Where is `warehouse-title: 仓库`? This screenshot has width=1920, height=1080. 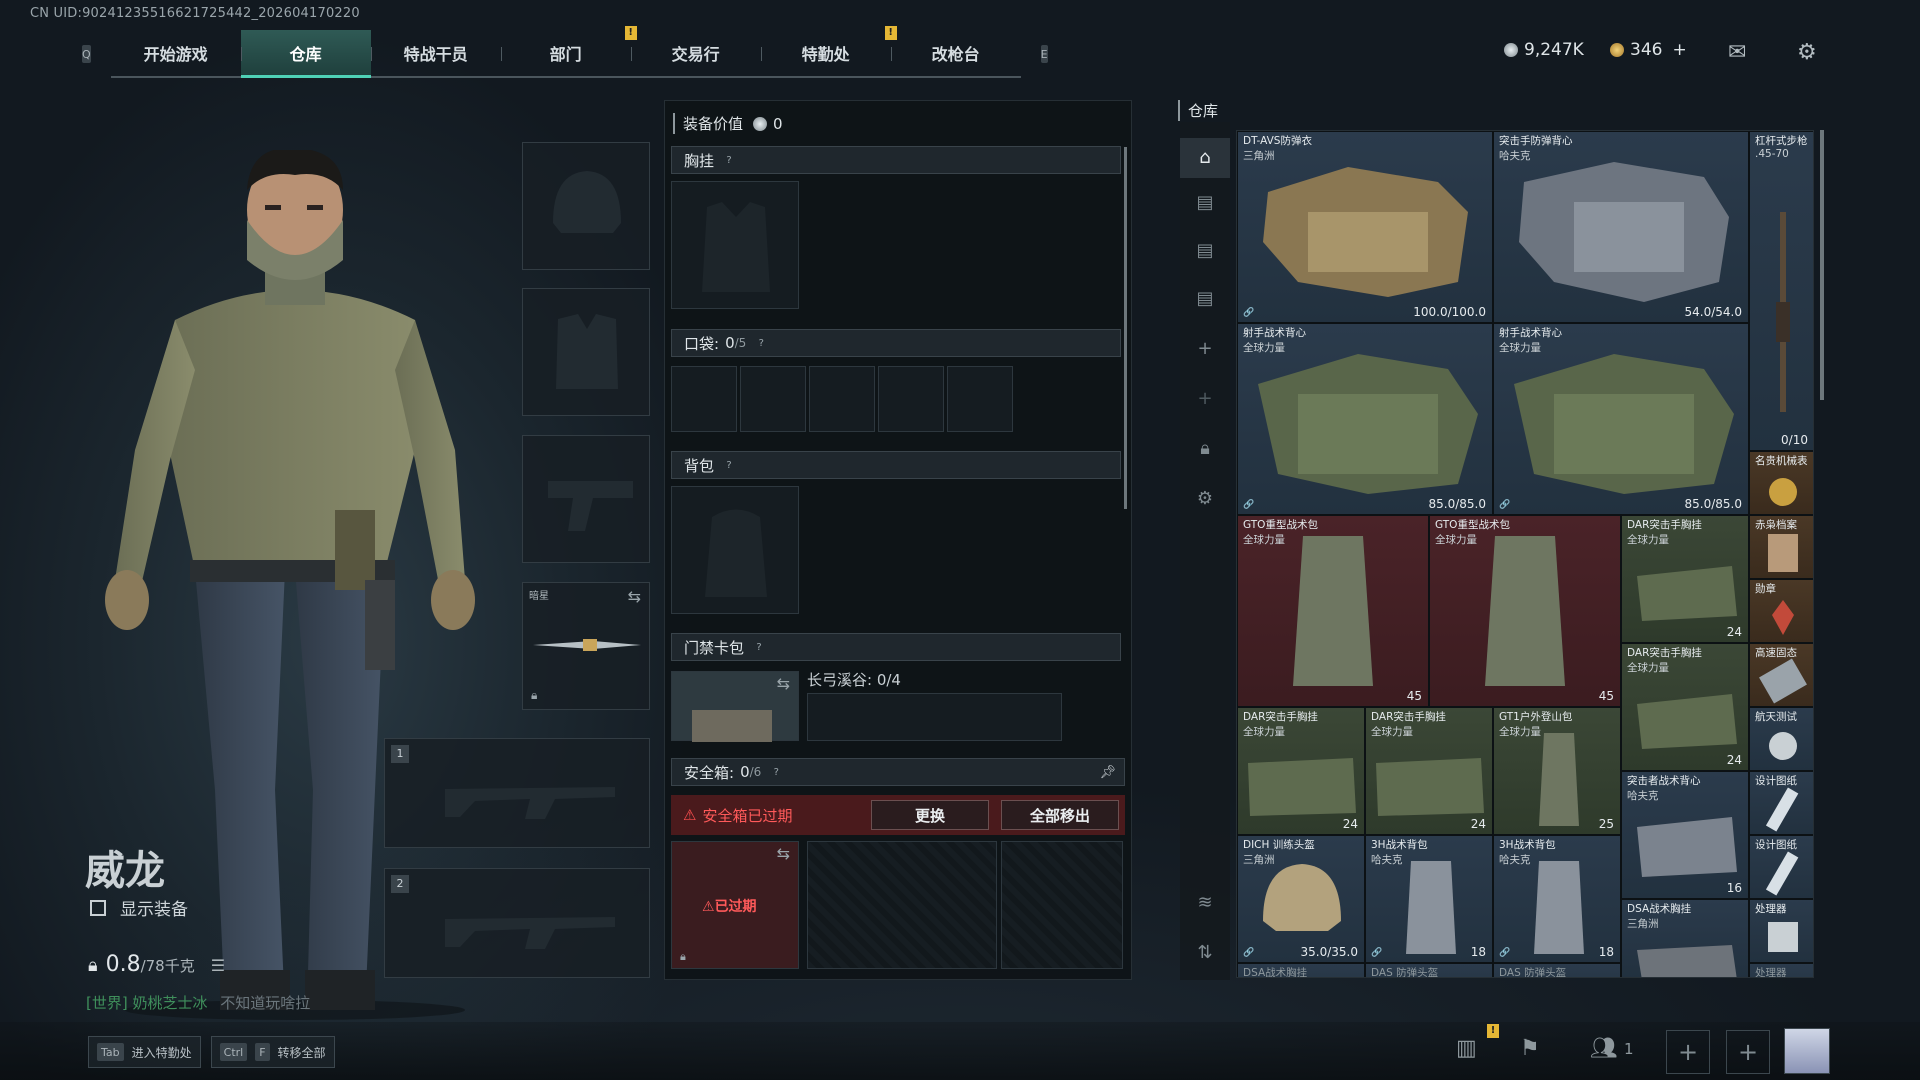 warehouse-title: 仓库 is located at coordinates (1198, 110).